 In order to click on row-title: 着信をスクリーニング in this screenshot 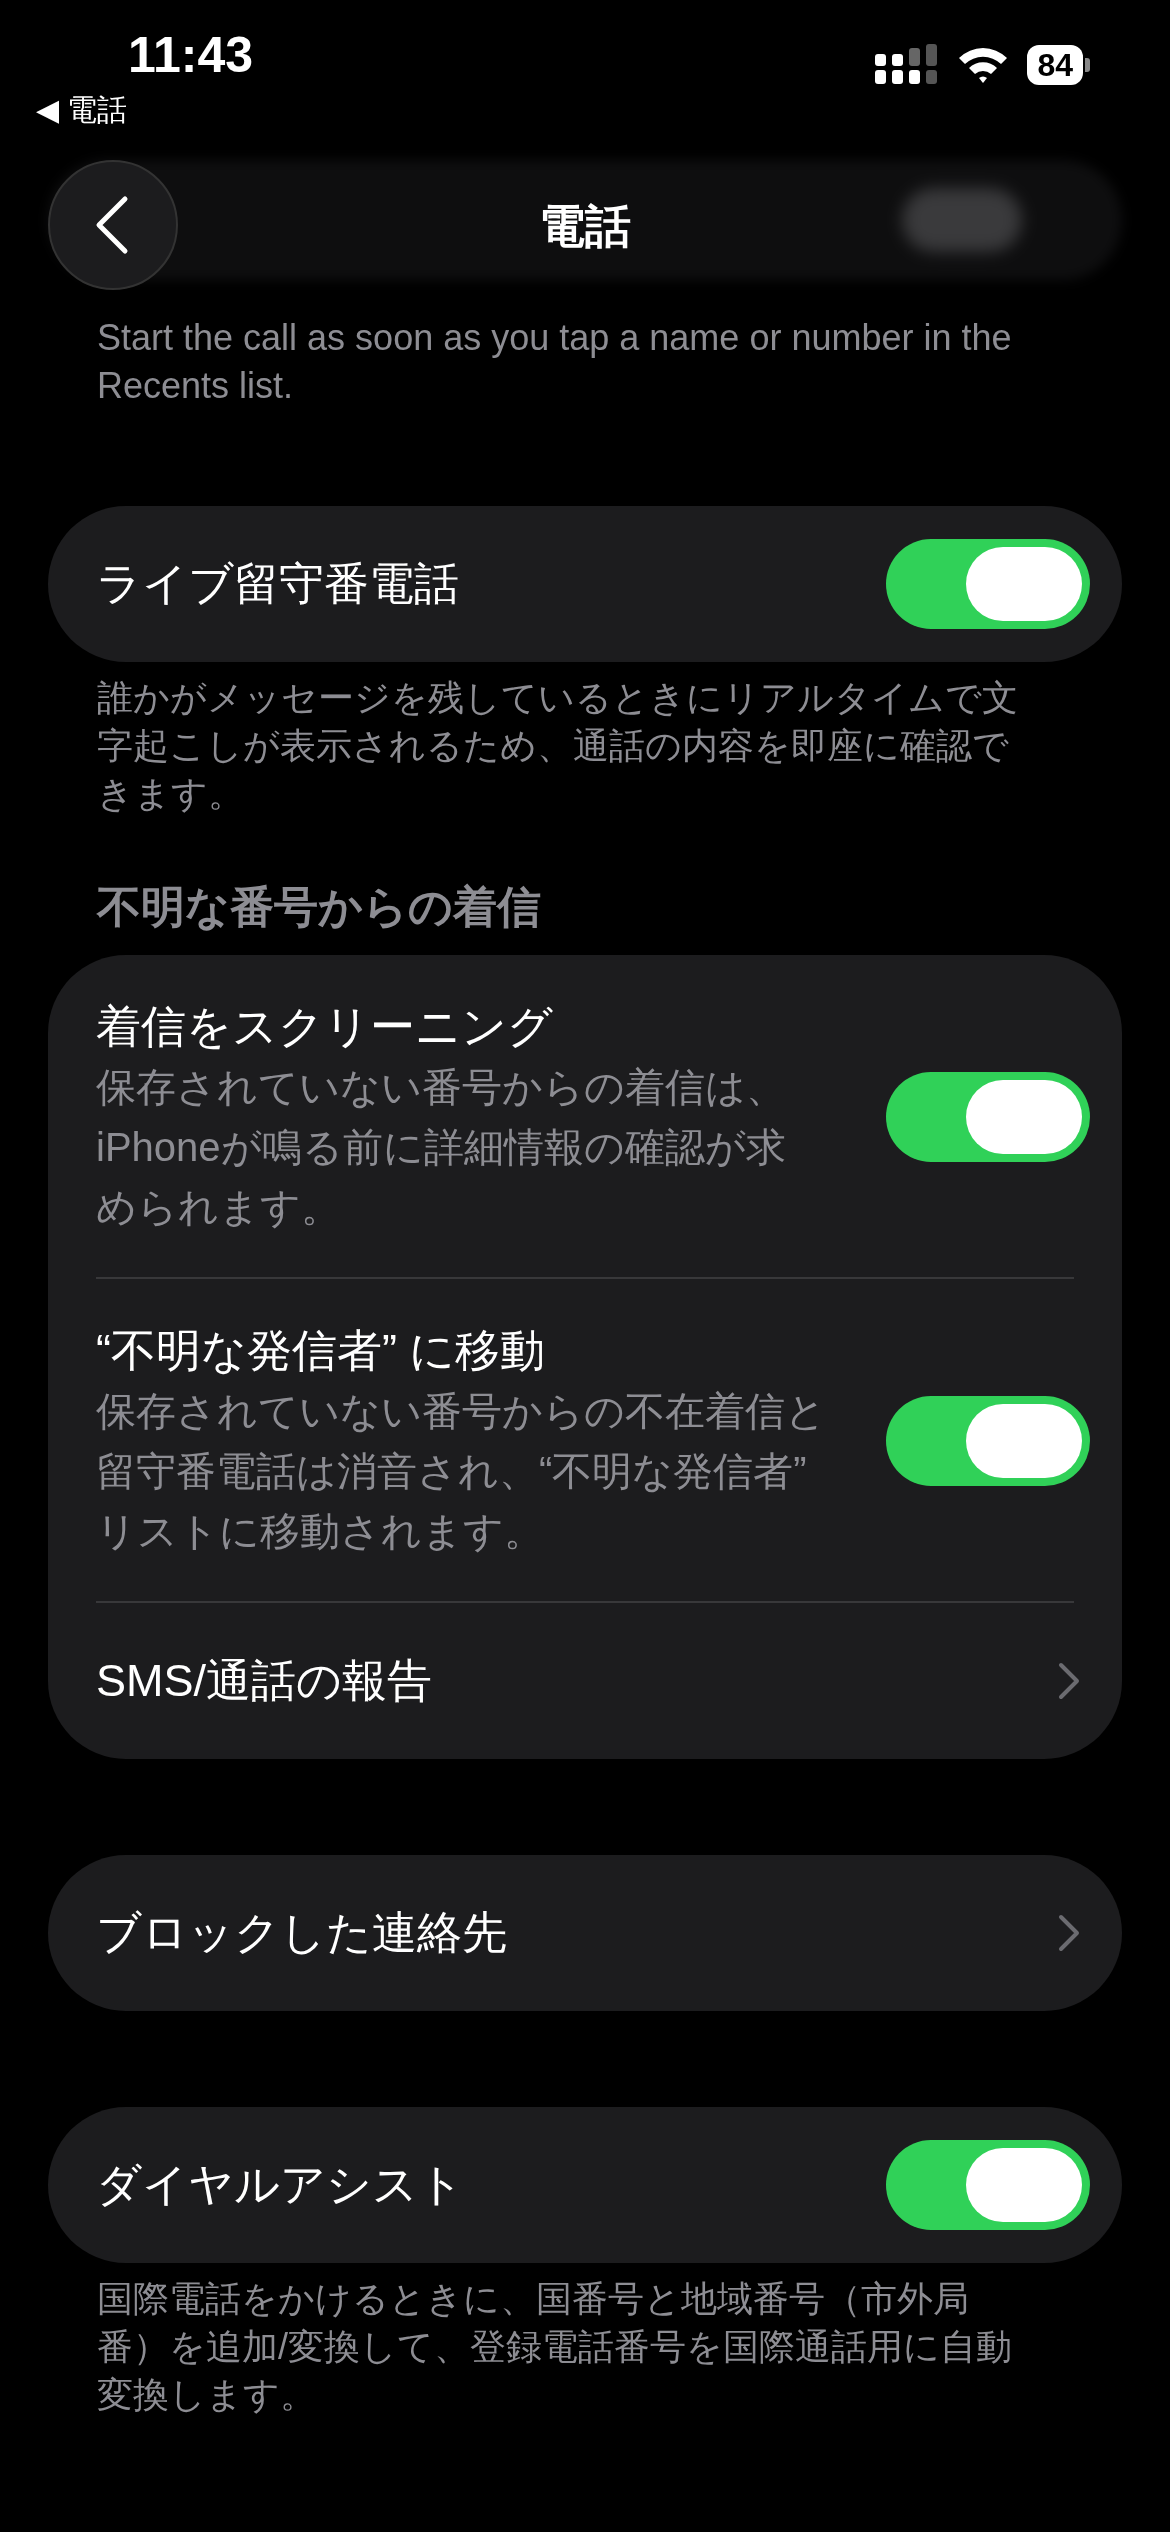, I will do `click(325, 1027)`.